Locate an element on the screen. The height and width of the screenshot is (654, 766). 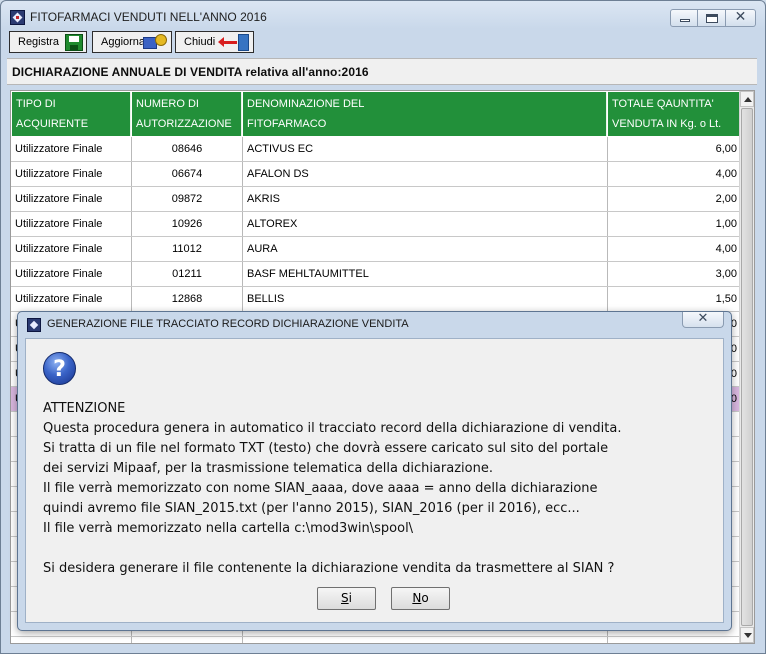
message-heading: ATTENZIONE is located at coordinates (84, 408).